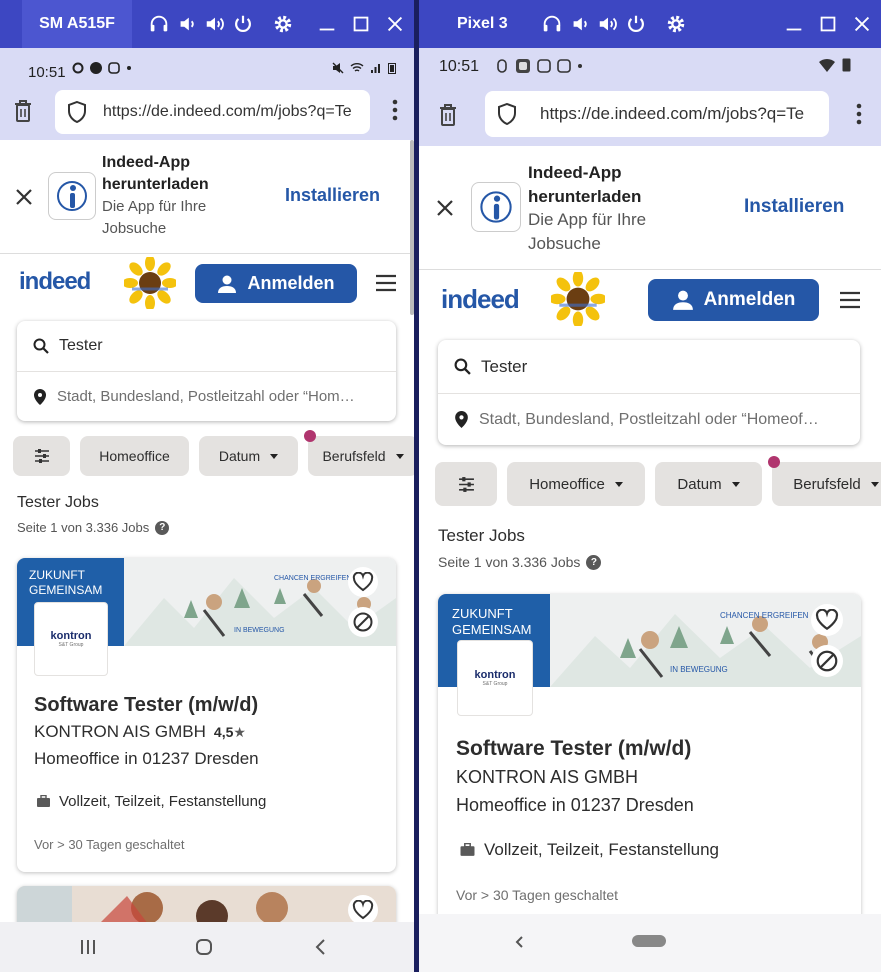 Image resolution: width=881 pixels, height=972 pixels. Describe the element at coordinates (589, 850) in the screenshot. I see `job-type: Vollzeit, Teilzeit, Festanstellung` at that location.